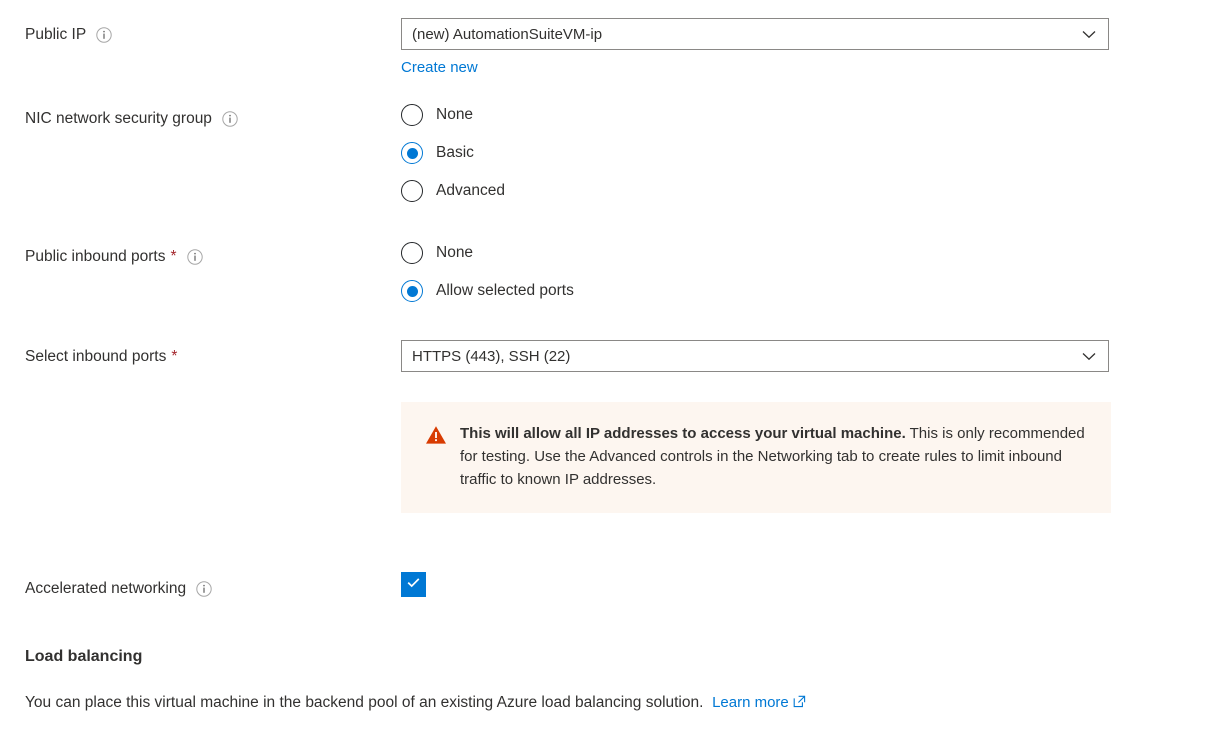  Describe the element at coordinates (56, 34) in the screenshot. I see `public-ip-label: Public IP` at that location.